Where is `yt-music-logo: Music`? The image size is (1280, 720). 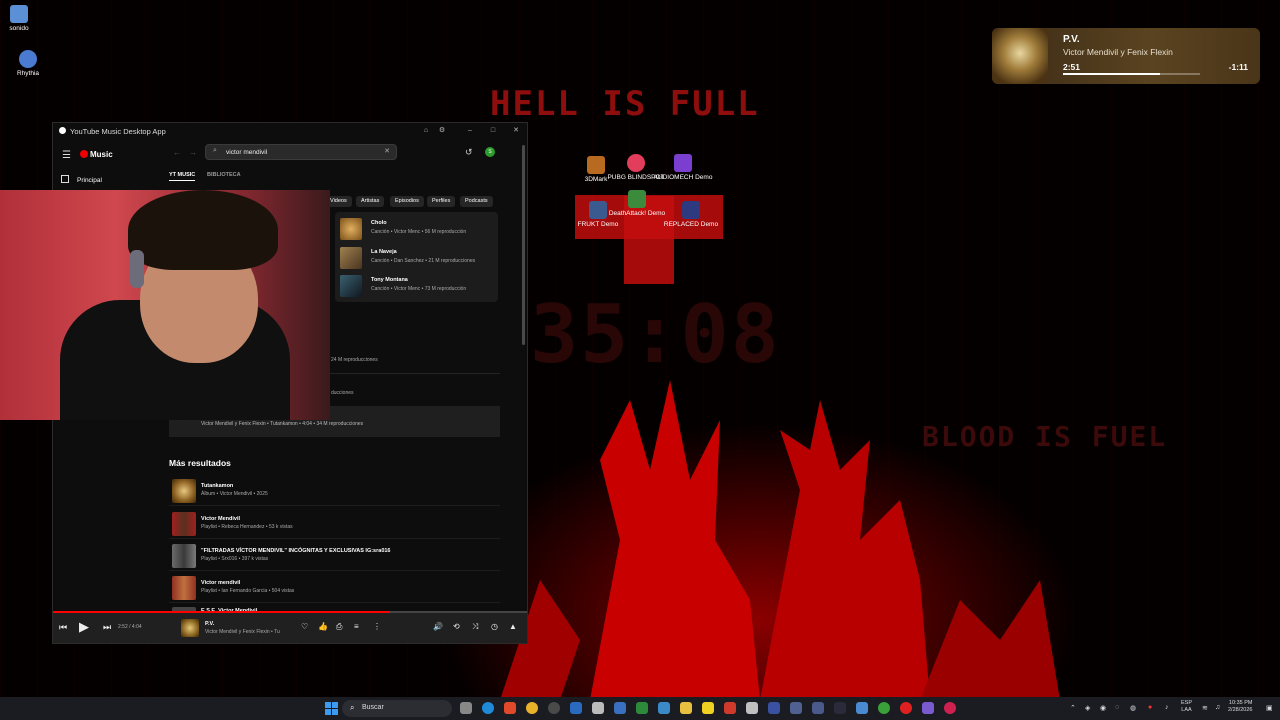
yt-music-logo: Music is located at coordinates (96, 154).